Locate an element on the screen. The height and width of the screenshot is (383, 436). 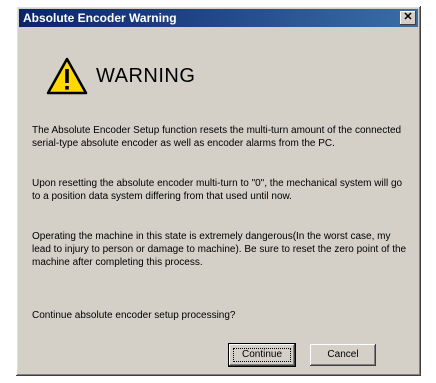
warning-triangle-icon is located at coordinates (67, 76).